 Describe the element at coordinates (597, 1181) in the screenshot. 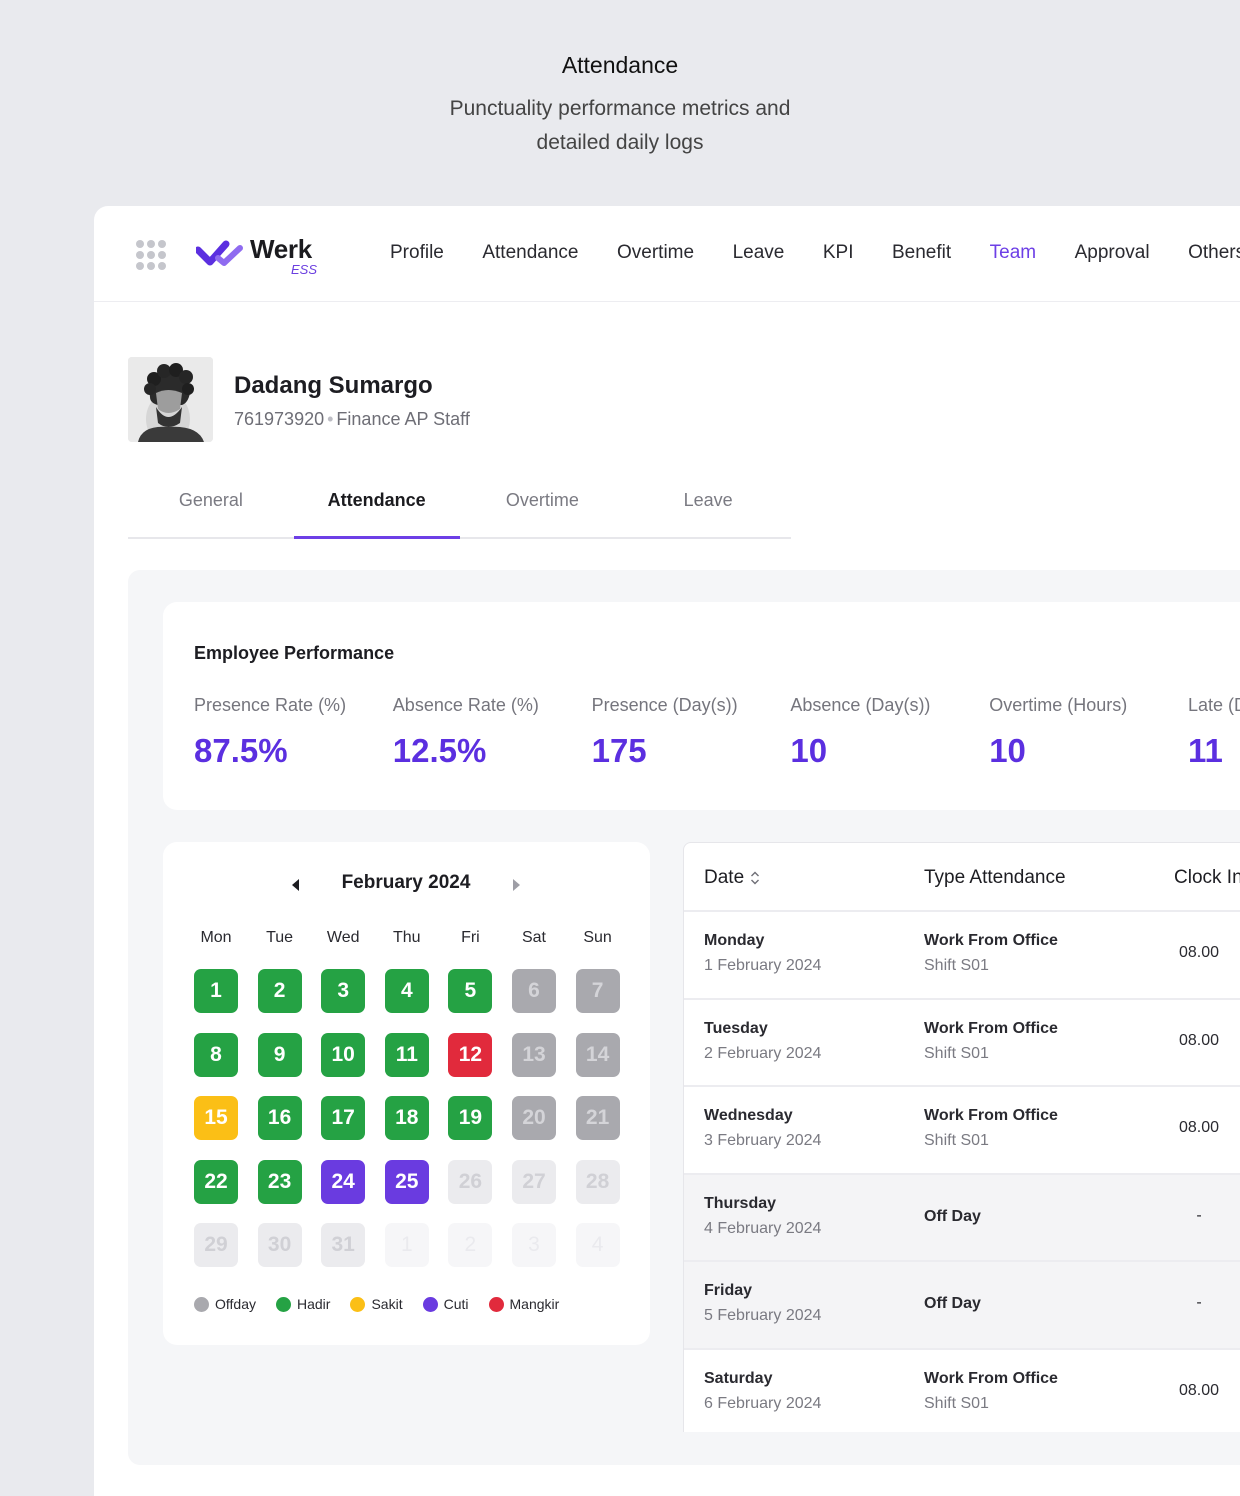

I see `calendar-day: 28` at that location.